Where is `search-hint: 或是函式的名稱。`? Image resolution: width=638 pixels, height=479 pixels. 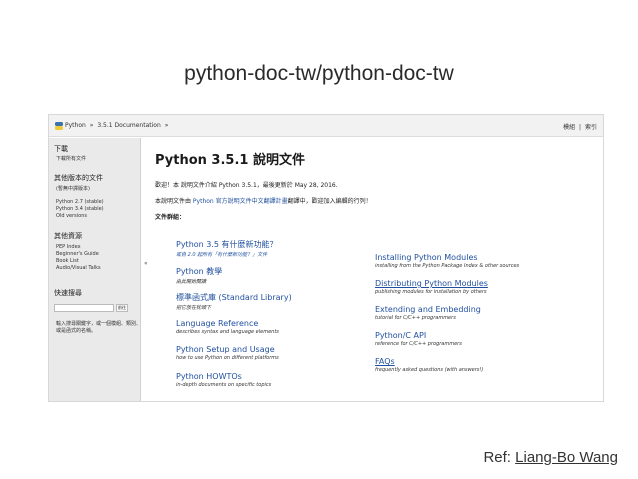 search-hint: 或是函式的名稱。 is located at coordinates (76, 331).